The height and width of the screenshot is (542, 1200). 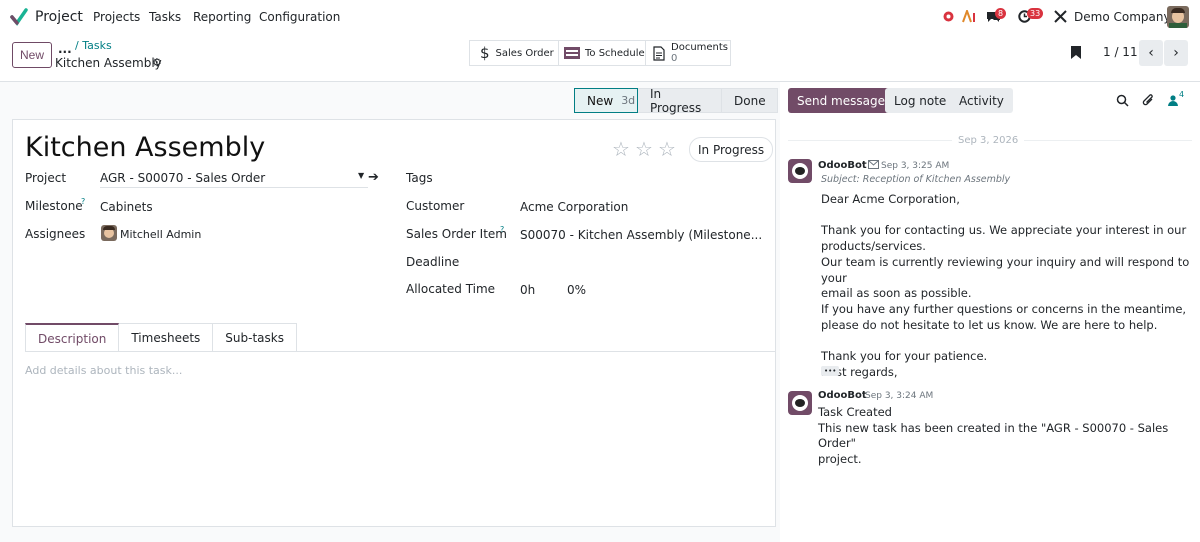 What do you see at coordinates (157, 62) in the screenshot?
I see `gear-icon: ⚙` at bounding box center [157, 62].